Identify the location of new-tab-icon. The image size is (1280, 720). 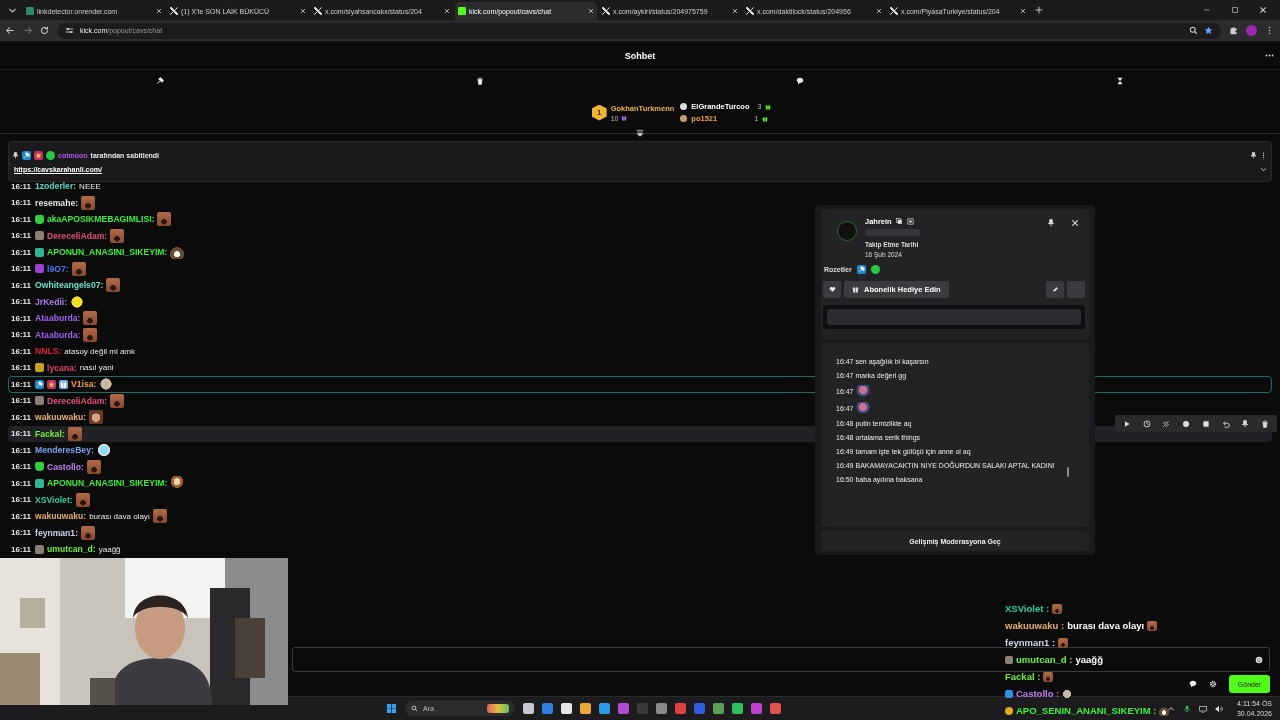
(1039, 10).